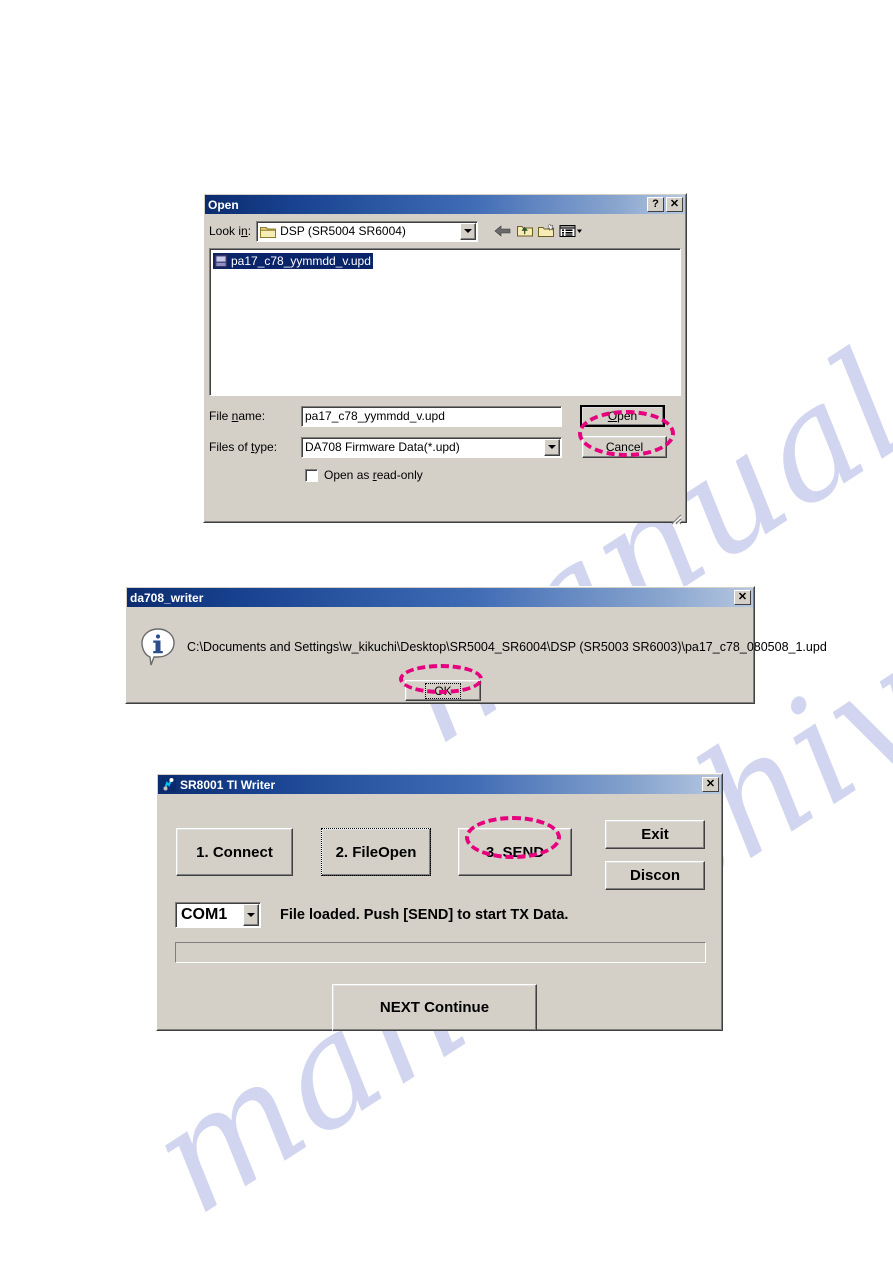  Describe the element at coordinates (158, 647) in the screenshot. I see `information-icon` at that location.